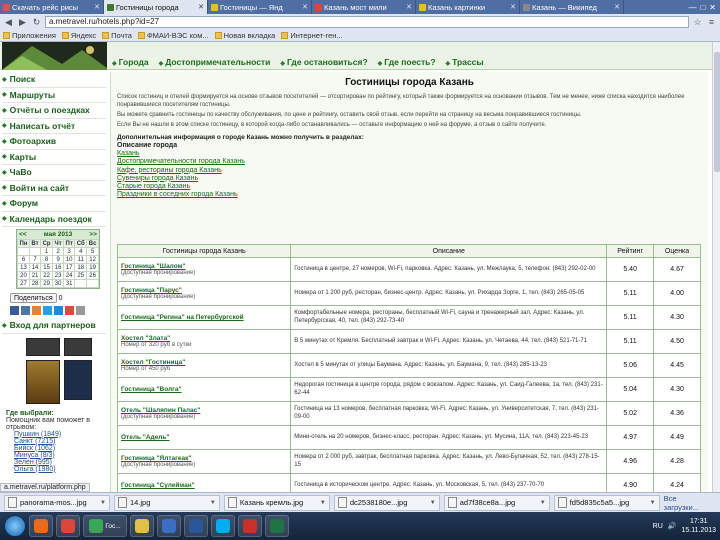 Image resolution: width=720 pixels, height=540 pixels. I want to click on bookmark-item: Приложения, so click(29, 35).